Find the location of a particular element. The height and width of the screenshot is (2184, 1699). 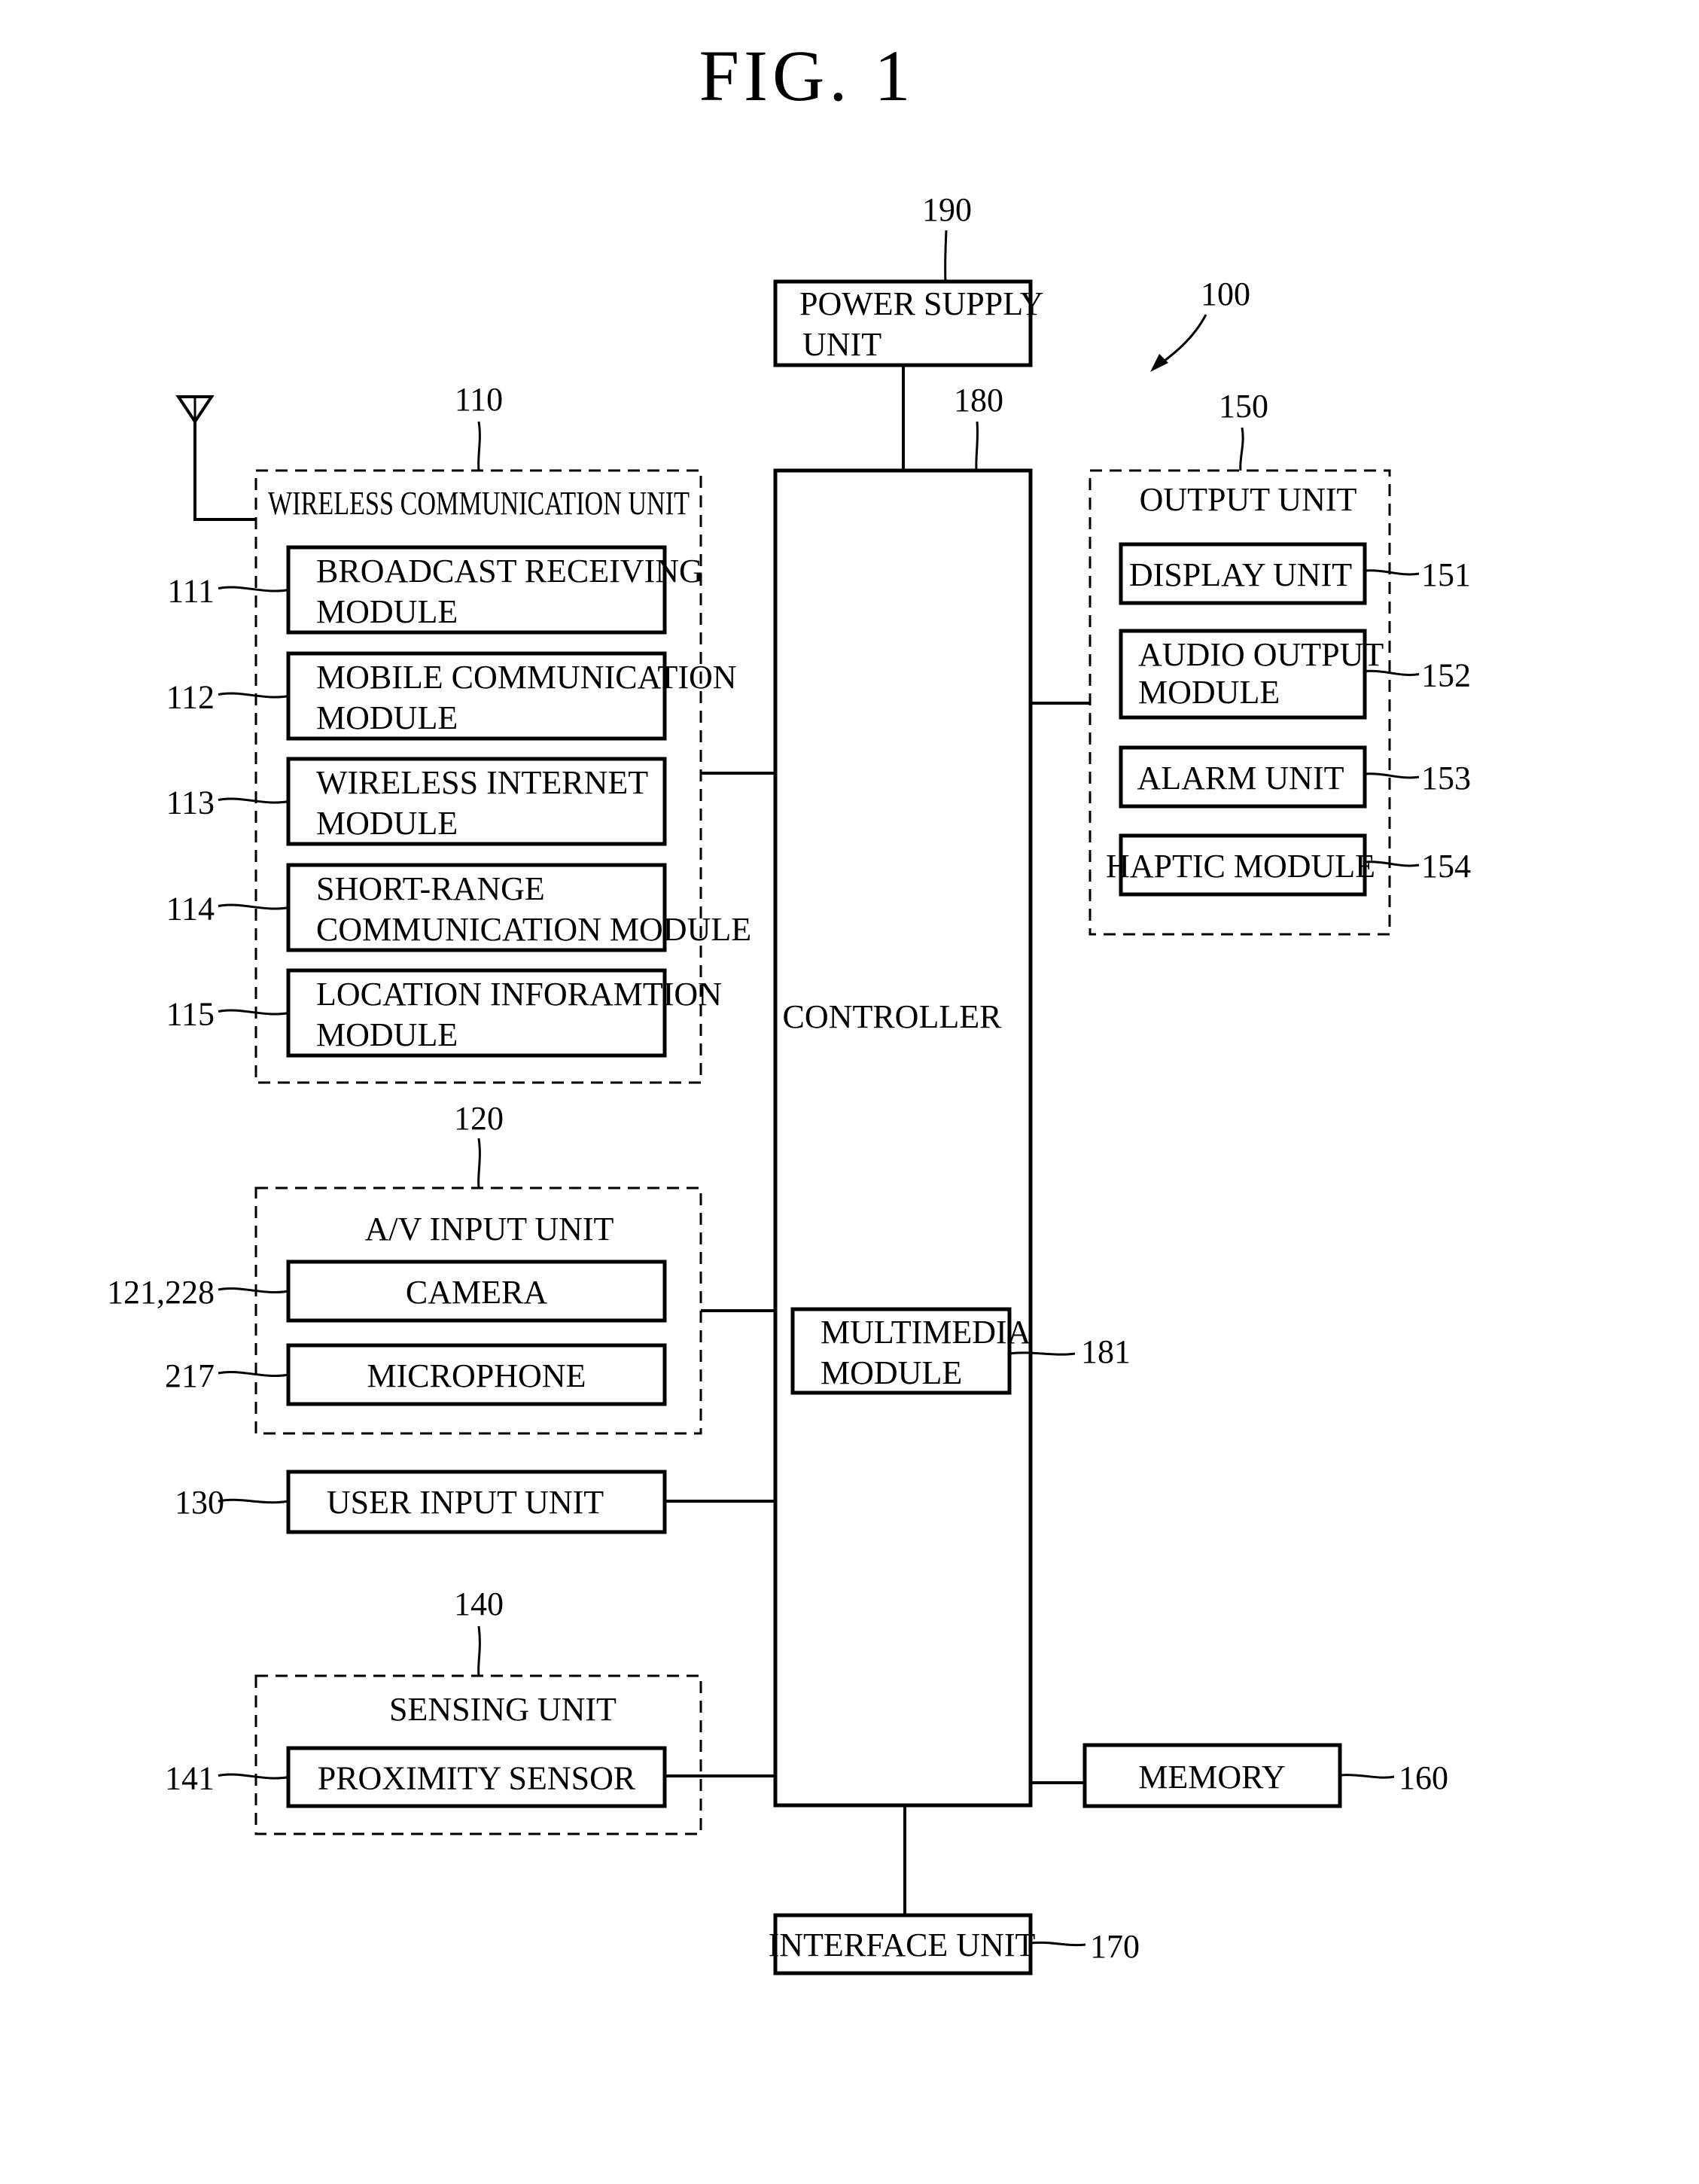

user-input-unit: USER INPUT UNIT is located at coordinates (477, 1502).